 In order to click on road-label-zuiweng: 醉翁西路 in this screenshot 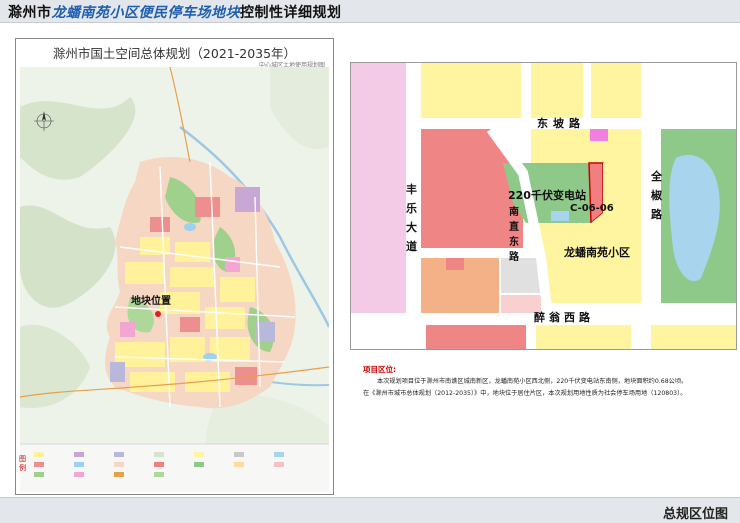, I will do `click(564, 317)`.